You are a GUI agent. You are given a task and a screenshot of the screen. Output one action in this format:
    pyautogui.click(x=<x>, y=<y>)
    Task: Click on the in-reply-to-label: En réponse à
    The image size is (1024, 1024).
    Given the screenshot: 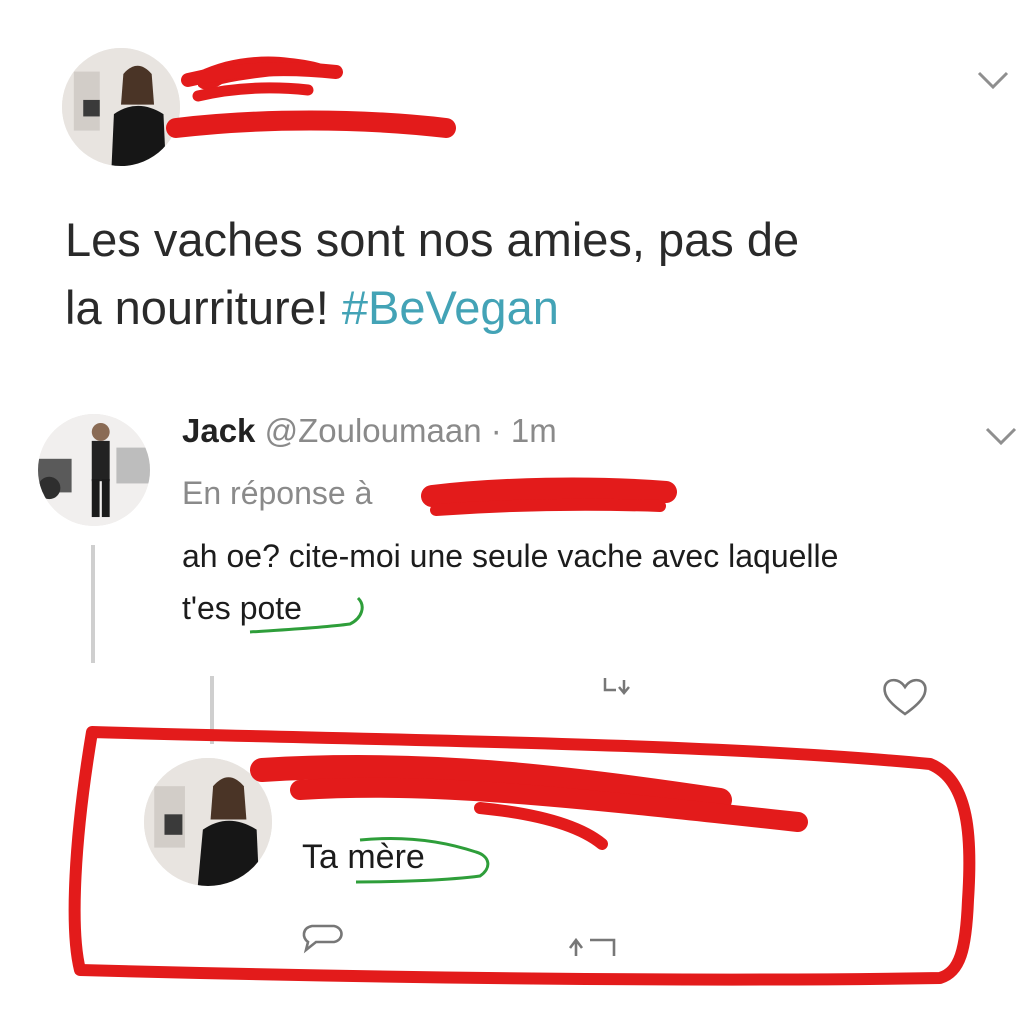 What is the action you would take?
    pyautogui.click(x=277, y=493)
    